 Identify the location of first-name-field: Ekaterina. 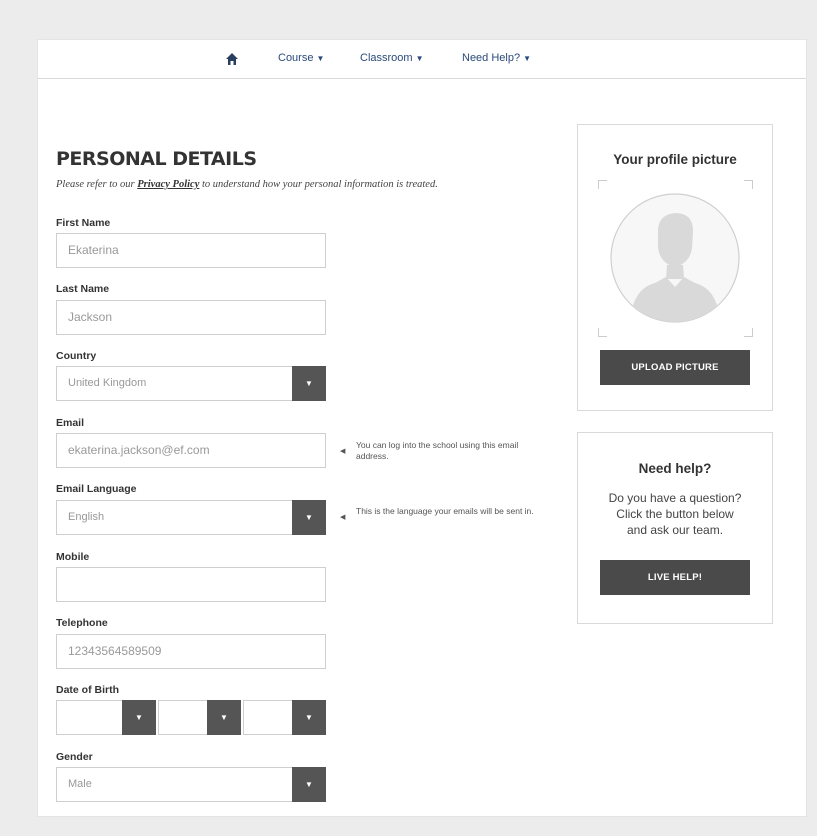
(191, 250).